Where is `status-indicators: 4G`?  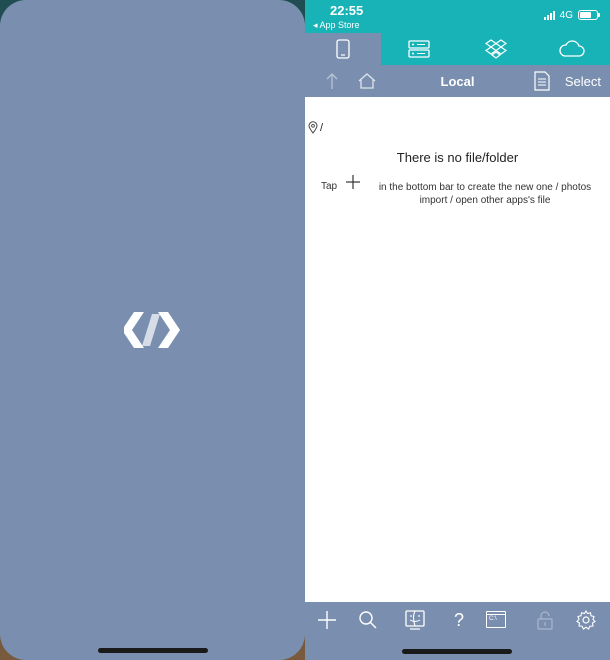
status-indicators: 4G is located at coordinates (571, 15).